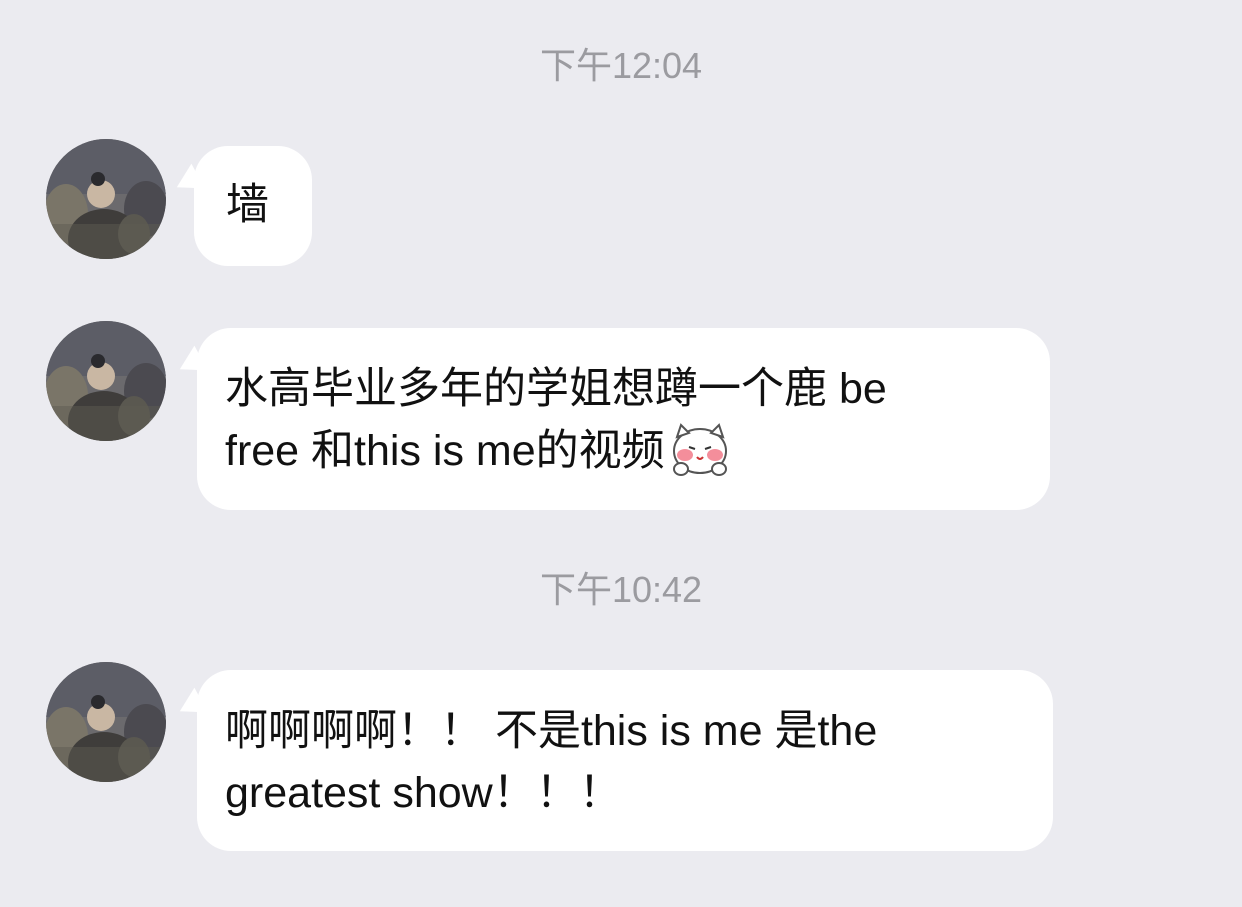 The width and height of the screenshot is (1242, 907). I want to click on message-text-line-2: greatest show！！！, so click(423, 793).